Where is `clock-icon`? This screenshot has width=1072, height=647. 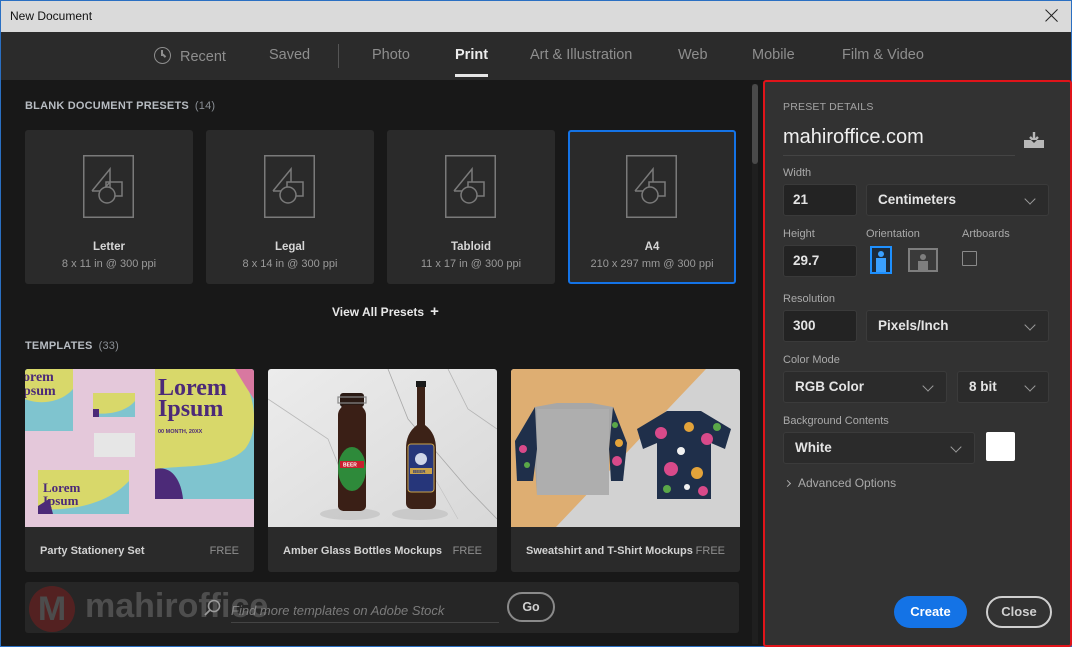
clock-icon is located at coordinates (162, 55).